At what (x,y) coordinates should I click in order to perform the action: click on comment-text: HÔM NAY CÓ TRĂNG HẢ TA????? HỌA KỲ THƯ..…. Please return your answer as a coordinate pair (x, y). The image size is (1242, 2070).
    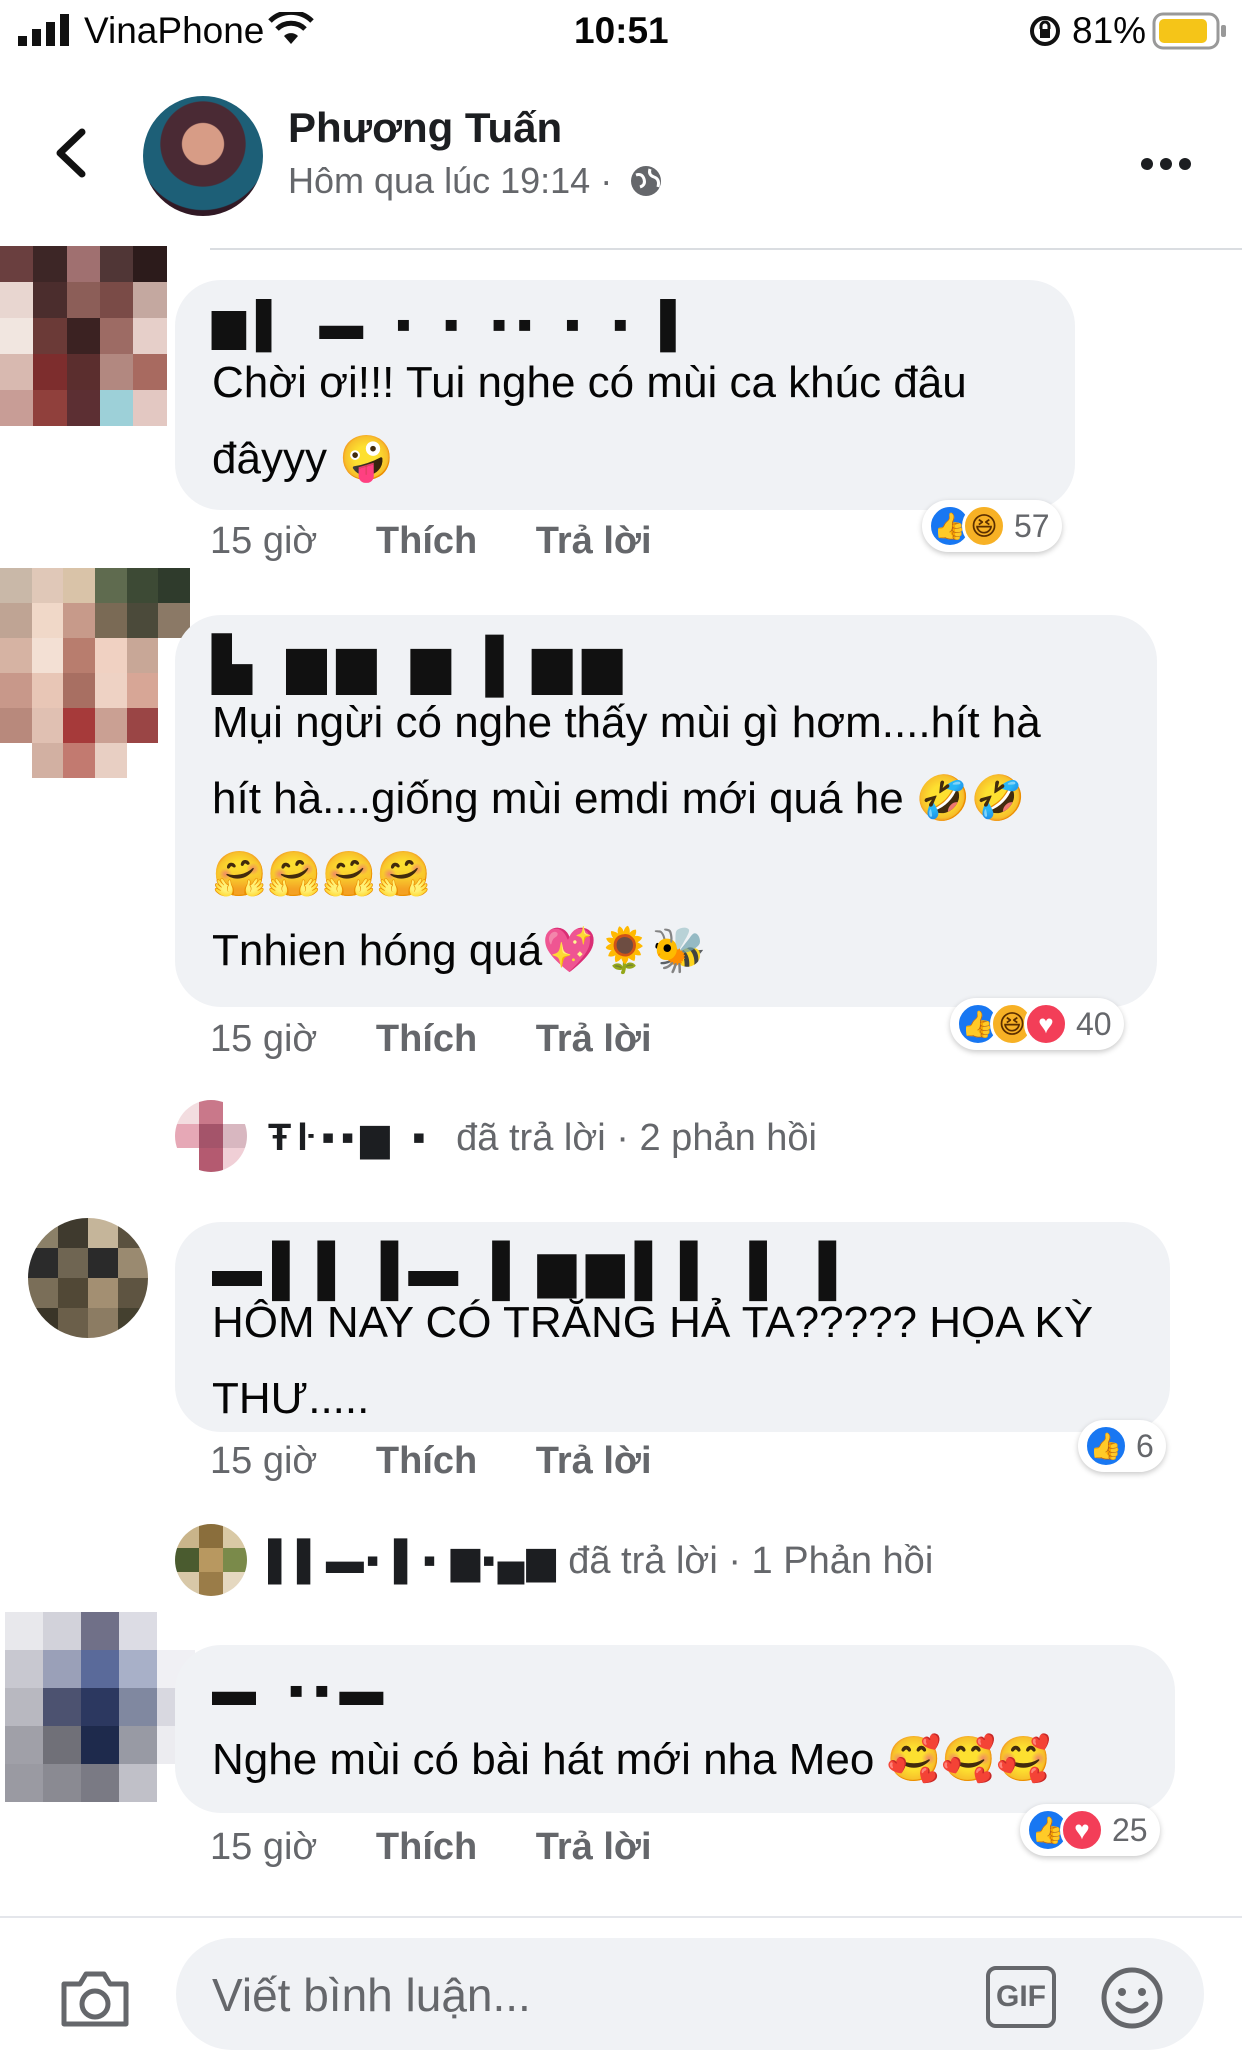
    Looking at the image, I should click on (653, 1360).